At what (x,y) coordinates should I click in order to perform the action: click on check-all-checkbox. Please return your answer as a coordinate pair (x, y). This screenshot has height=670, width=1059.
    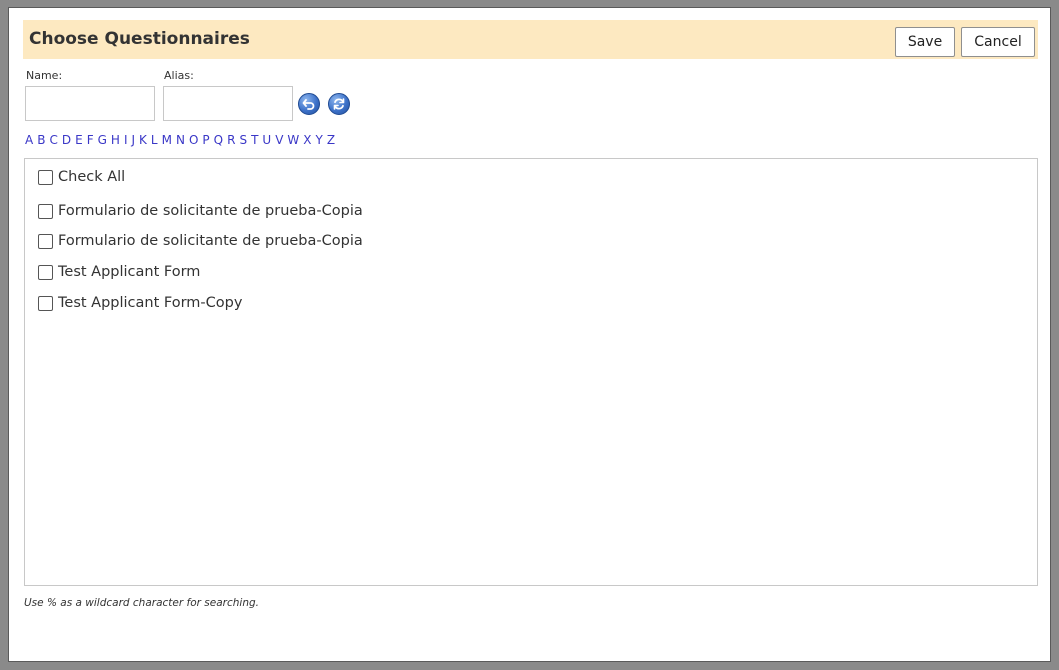
    Looking at the image, I should click on (45, 177).